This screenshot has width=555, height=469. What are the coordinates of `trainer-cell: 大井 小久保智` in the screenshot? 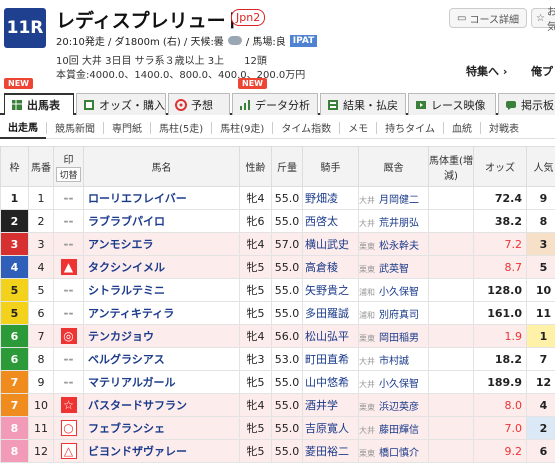 It's located at (393, 382).